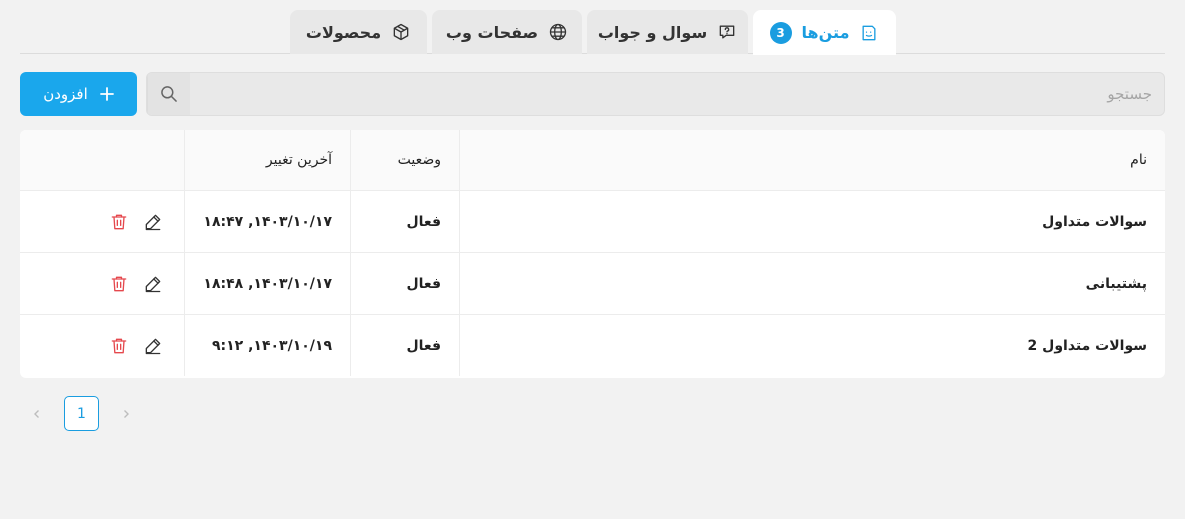  What do you see at coordinates (81, 413) in the screenshot?
I see `page-number-button: 1` at bounding box center [81, 413].